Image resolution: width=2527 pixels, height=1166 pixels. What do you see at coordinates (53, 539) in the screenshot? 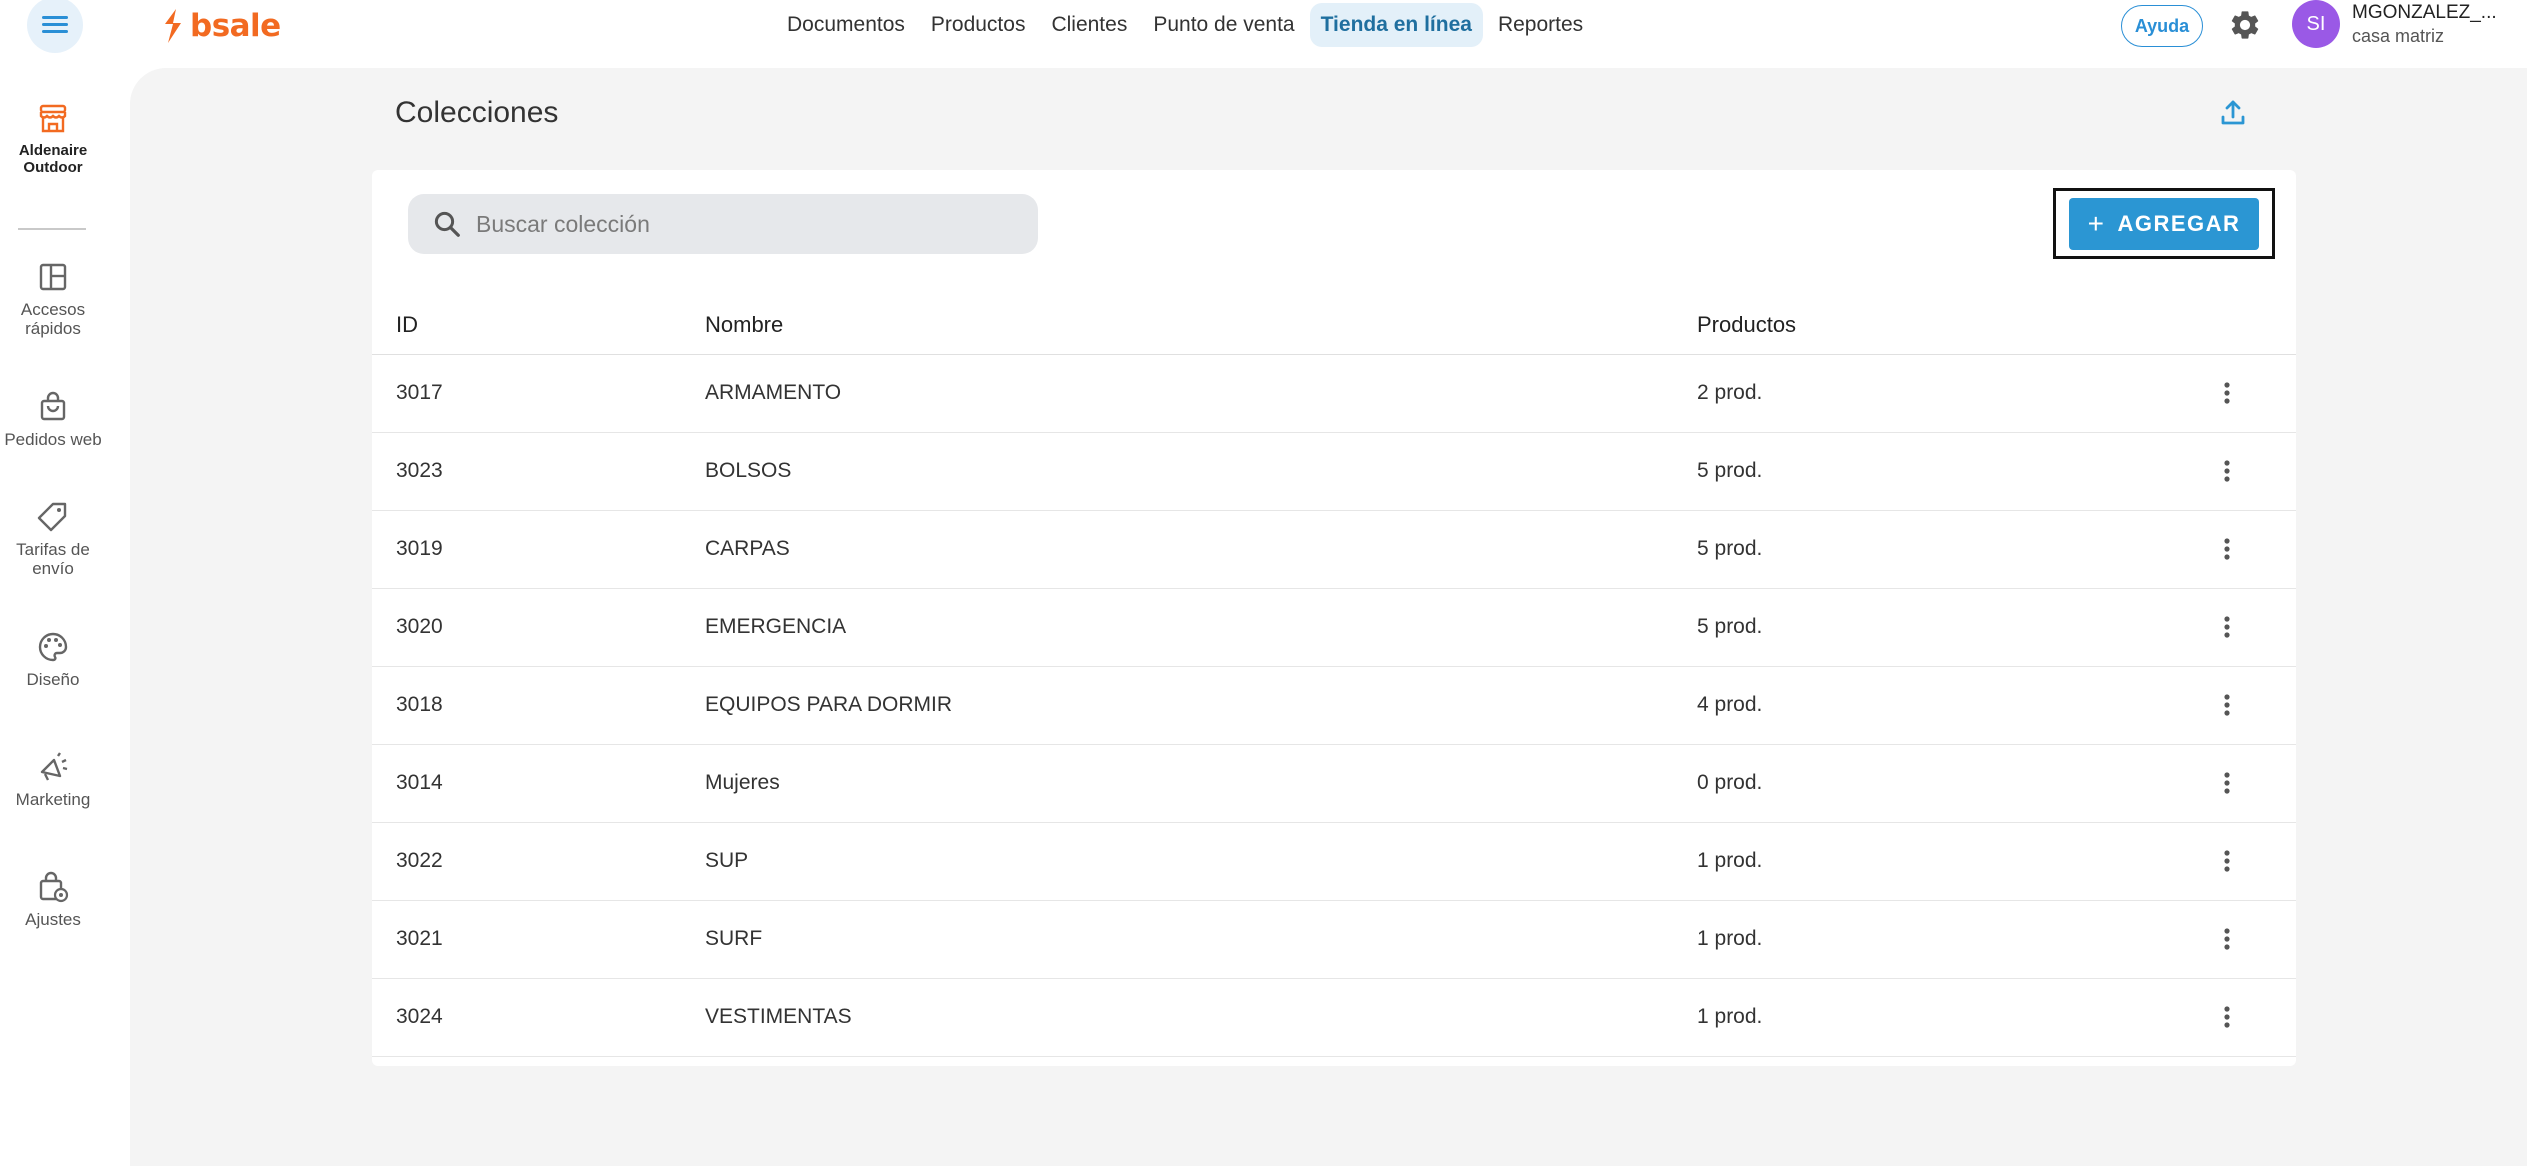
I see `sidebar-item-tarifas-de-envio: Tarifas de envío` at bounding box center [53, 539].